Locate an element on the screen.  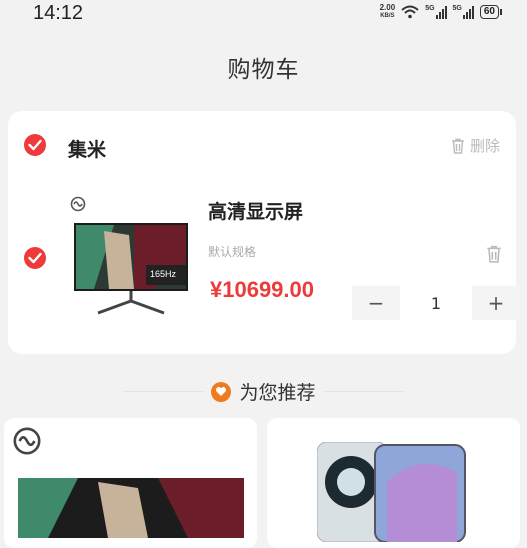
product-spec: 默认规格 is located at coordinates (232, 251).